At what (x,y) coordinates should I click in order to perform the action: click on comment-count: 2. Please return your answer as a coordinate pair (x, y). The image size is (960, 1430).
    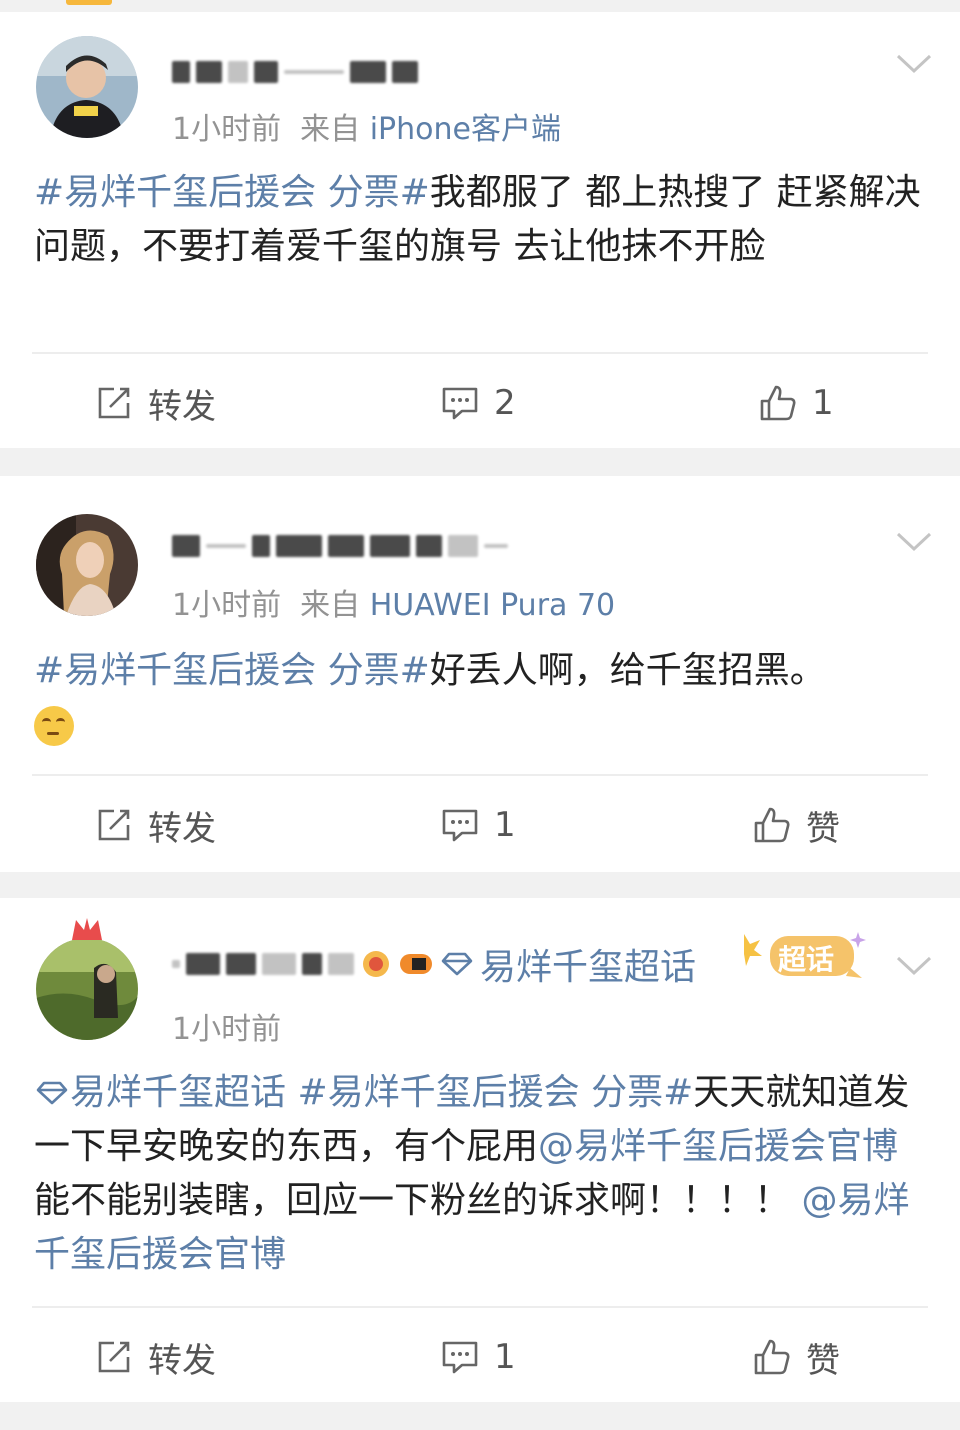
    Looking at the image, I should click on (505, 403).